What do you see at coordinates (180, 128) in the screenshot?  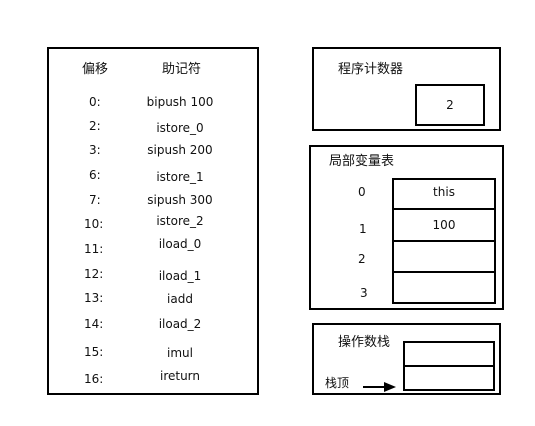 I see `op-1: istore_0` at bounding box center [180, 128].